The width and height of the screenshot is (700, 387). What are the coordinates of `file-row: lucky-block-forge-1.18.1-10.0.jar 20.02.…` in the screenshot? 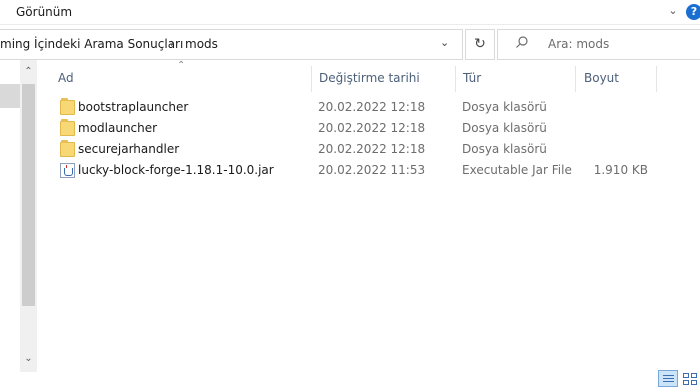 It's located at (356, 170).